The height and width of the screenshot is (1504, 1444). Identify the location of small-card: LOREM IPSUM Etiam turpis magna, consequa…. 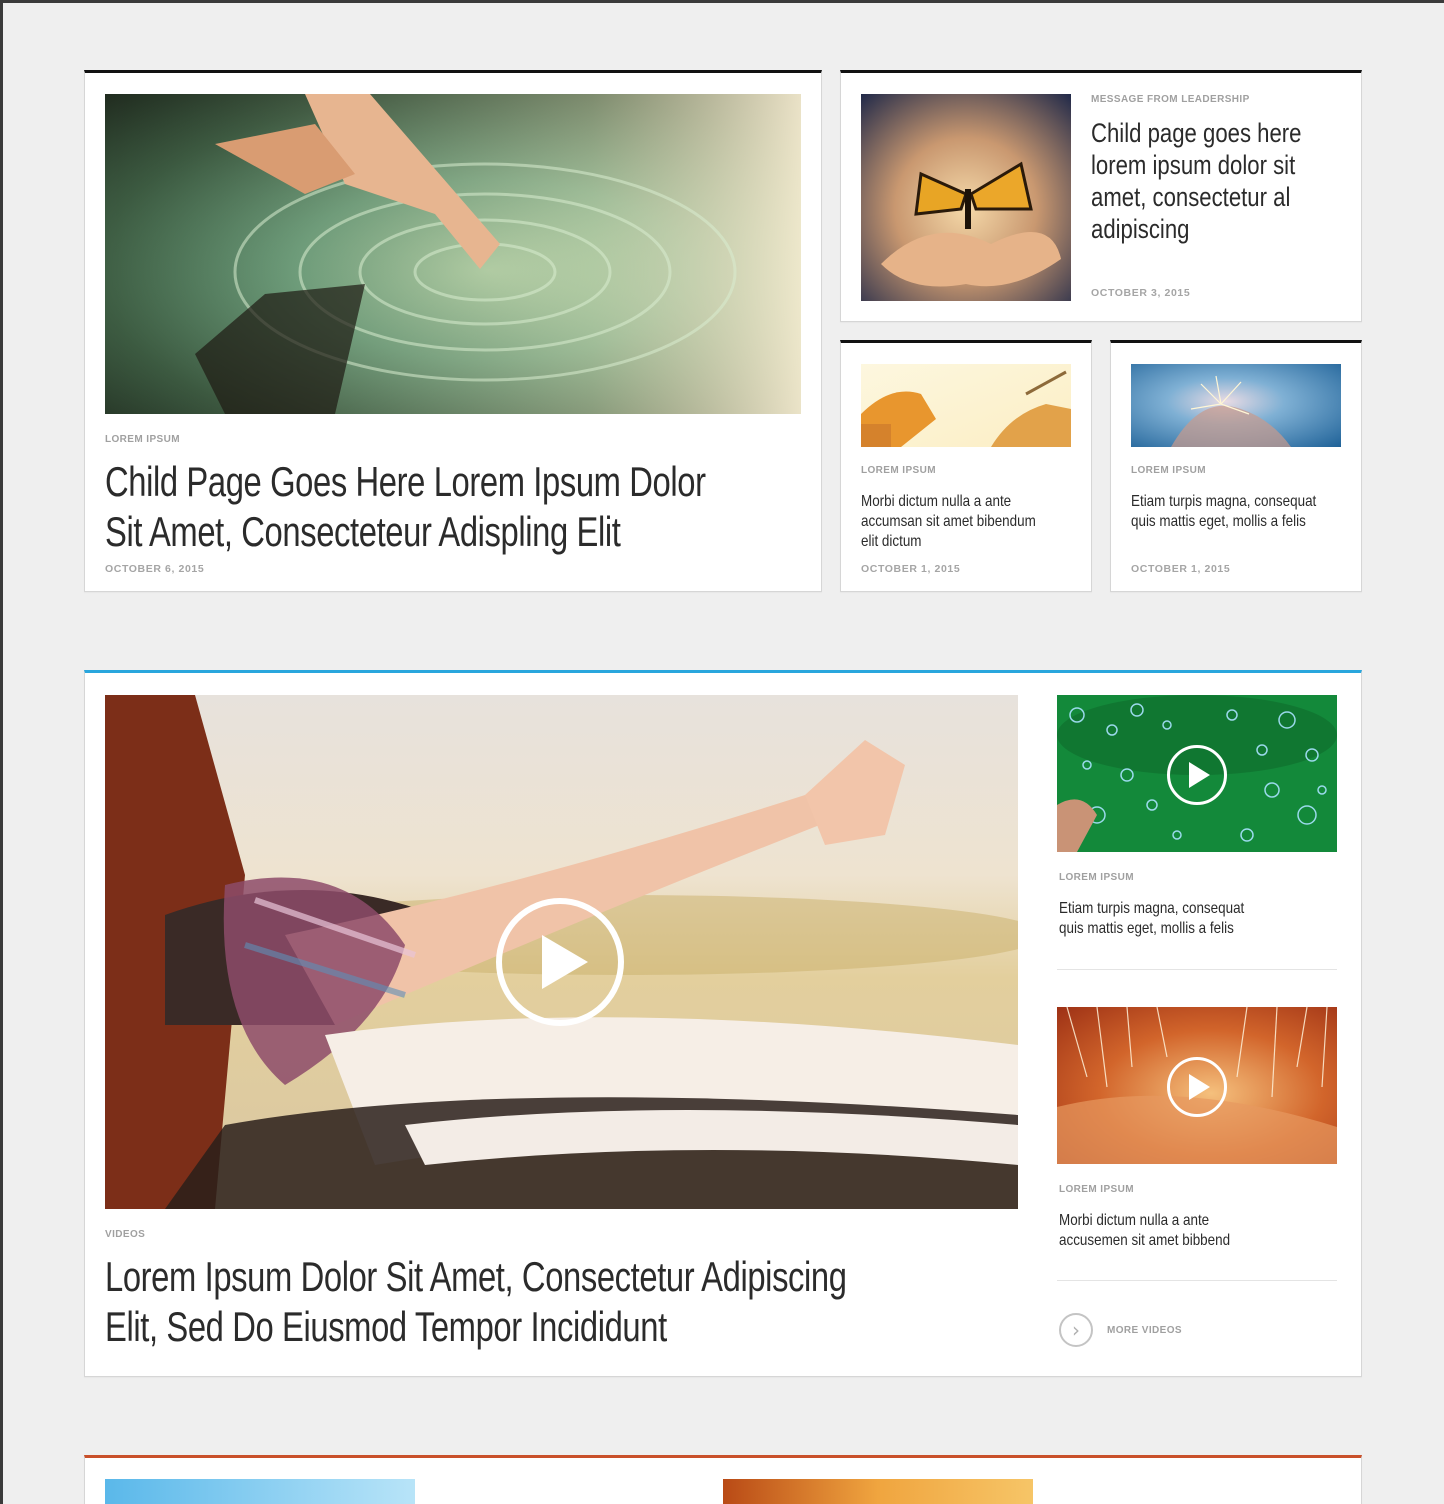
(1236, 466).